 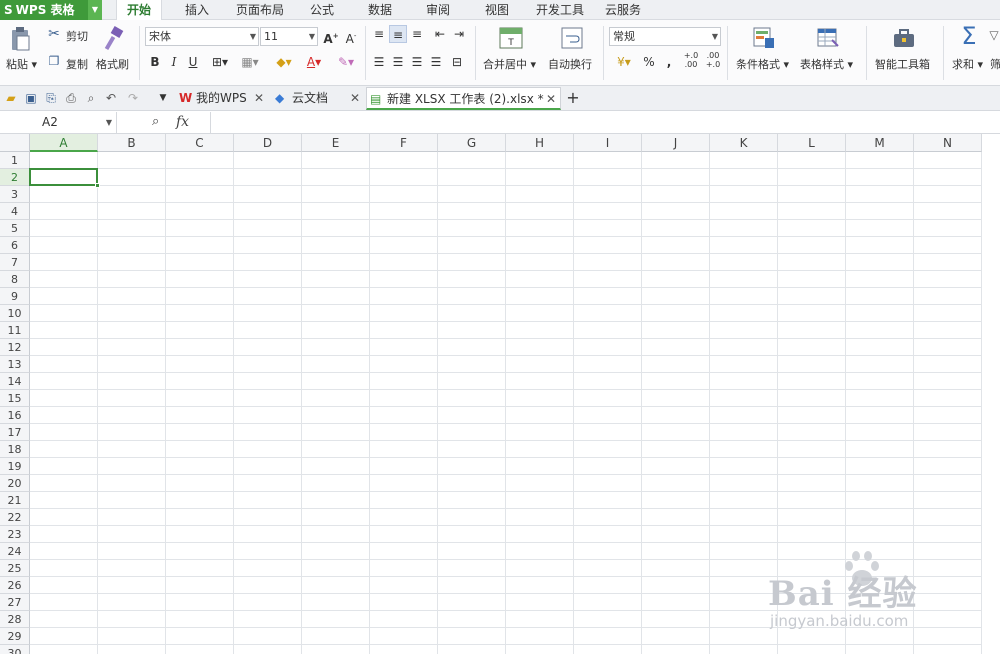 I want to click on font-color-icon: A▾, so click(x=314, y=62).